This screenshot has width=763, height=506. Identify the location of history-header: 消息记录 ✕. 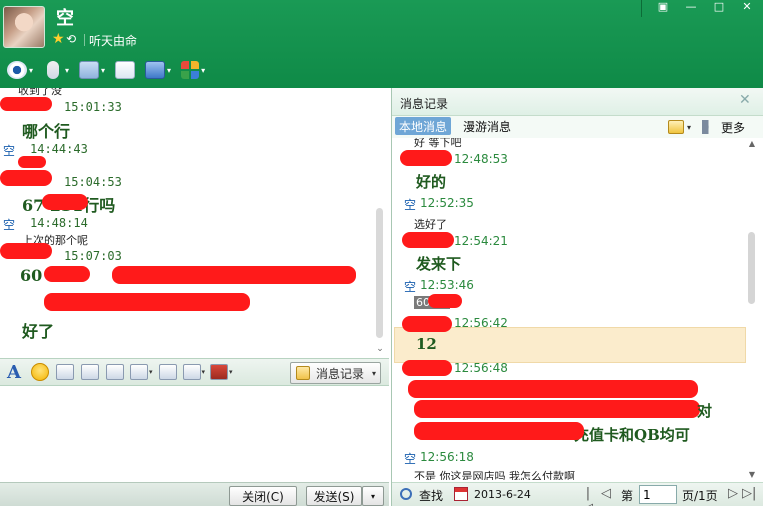
(577, 102).